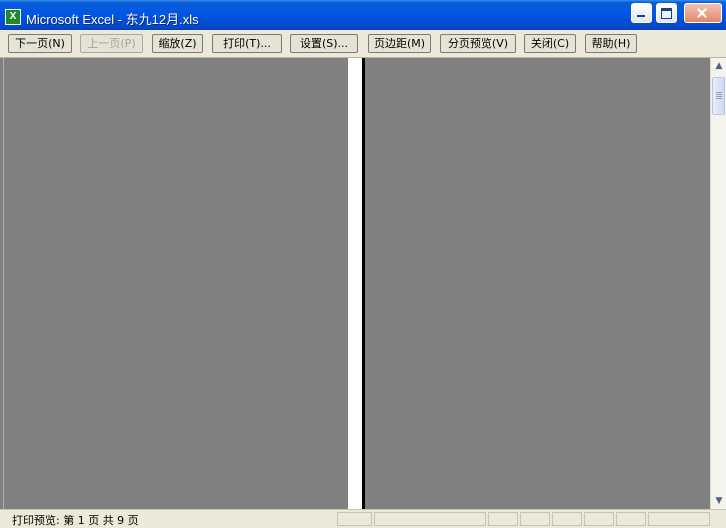  Describe the element at coordinates (75, 520) in the screenshot. I see `status-text: 打印预览: 第 1 页 共 9 页` at that location.